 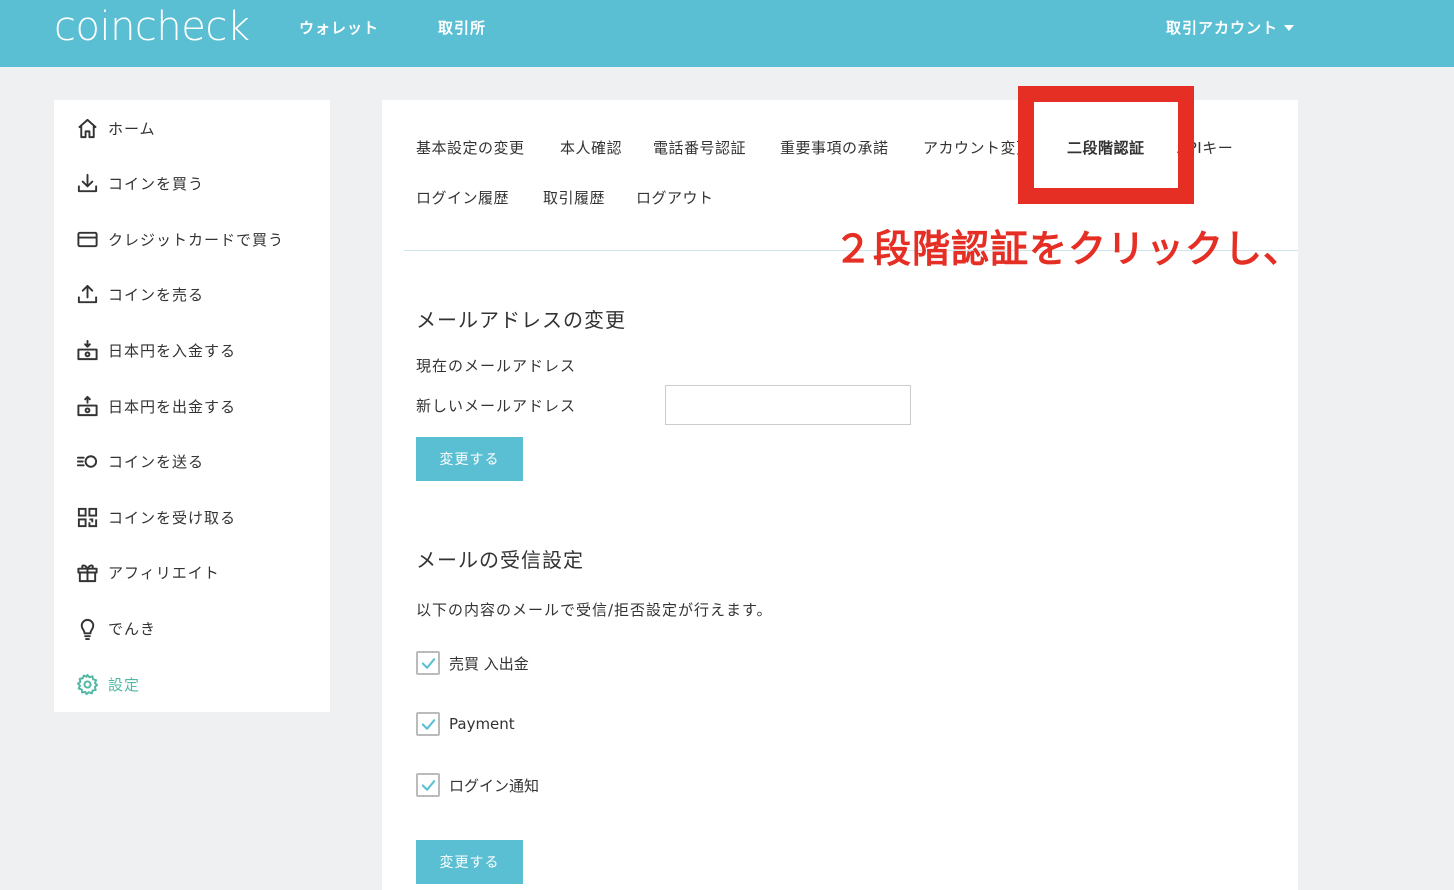 What do you see at coordinates (1222, 28) in the screenshot?
I see `account-menu-label: 取引アカウント` at bounding box center [1222, 28].